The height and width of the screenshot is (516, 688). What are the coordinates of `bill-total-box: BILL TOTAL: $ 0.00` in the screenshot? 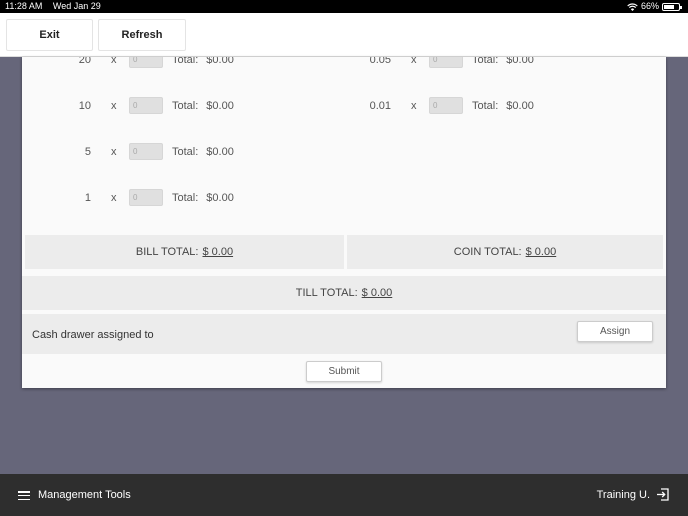 It's located at (184, 252).